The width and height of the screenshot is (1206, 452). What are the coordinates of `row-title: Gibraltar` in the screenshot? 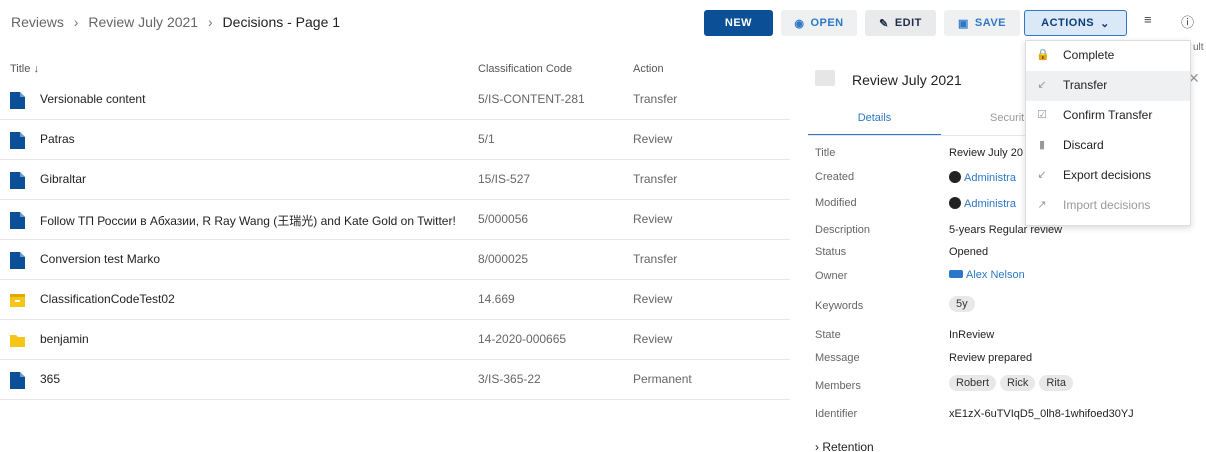 It's located at (63, 179).